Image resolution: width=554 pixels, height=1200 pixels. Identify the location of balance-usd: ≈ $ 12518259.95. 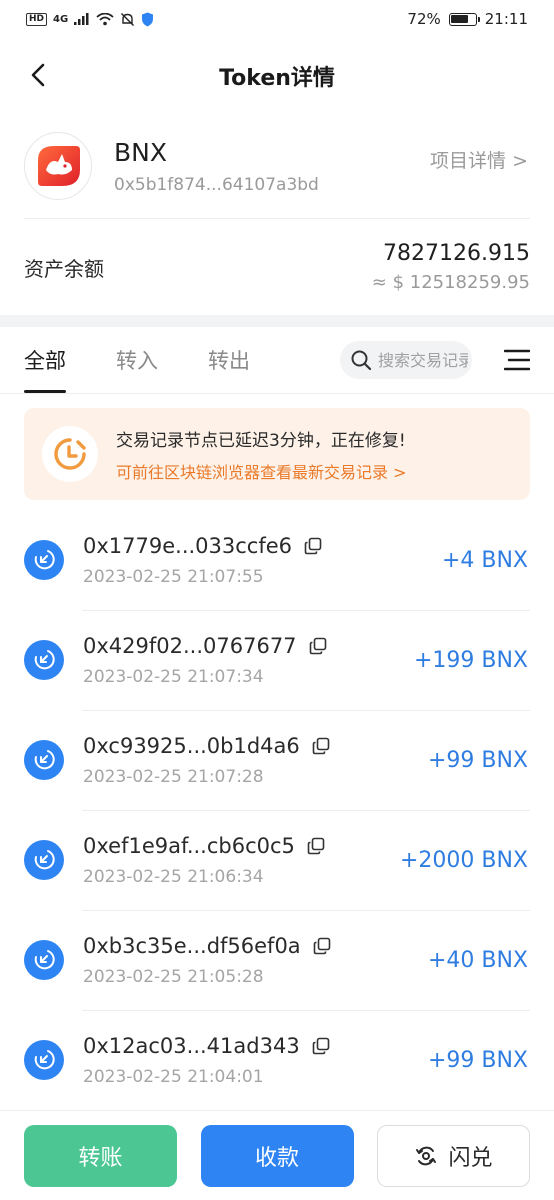
(450, 282).